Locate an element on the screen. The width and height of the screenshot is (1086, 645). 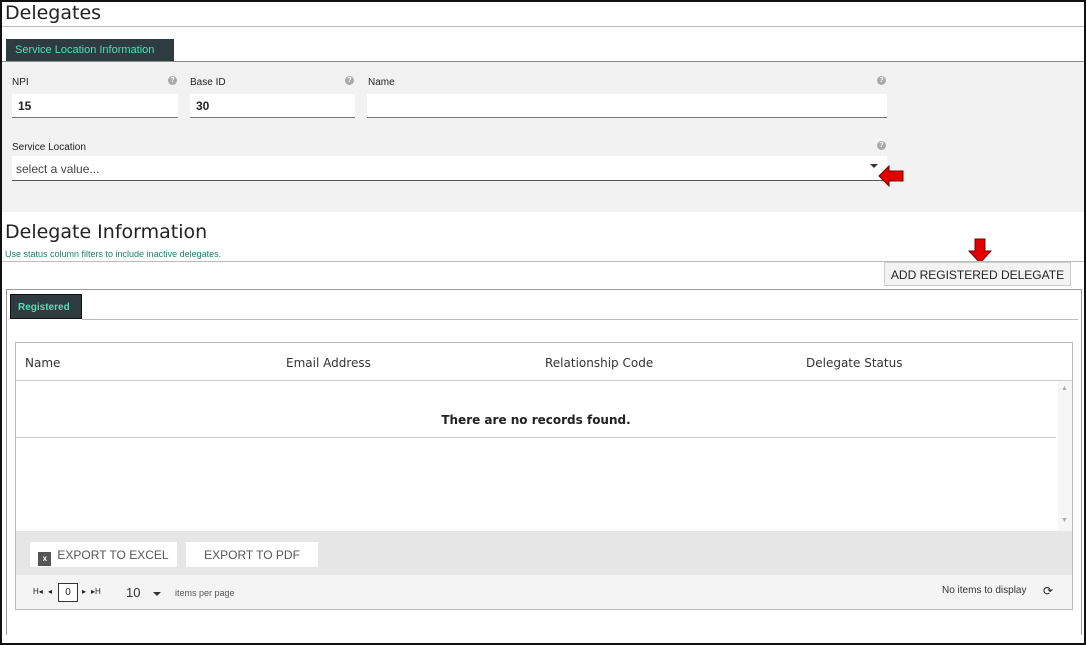
last-page-icon: ▸H is located at coordinates (96, 591).